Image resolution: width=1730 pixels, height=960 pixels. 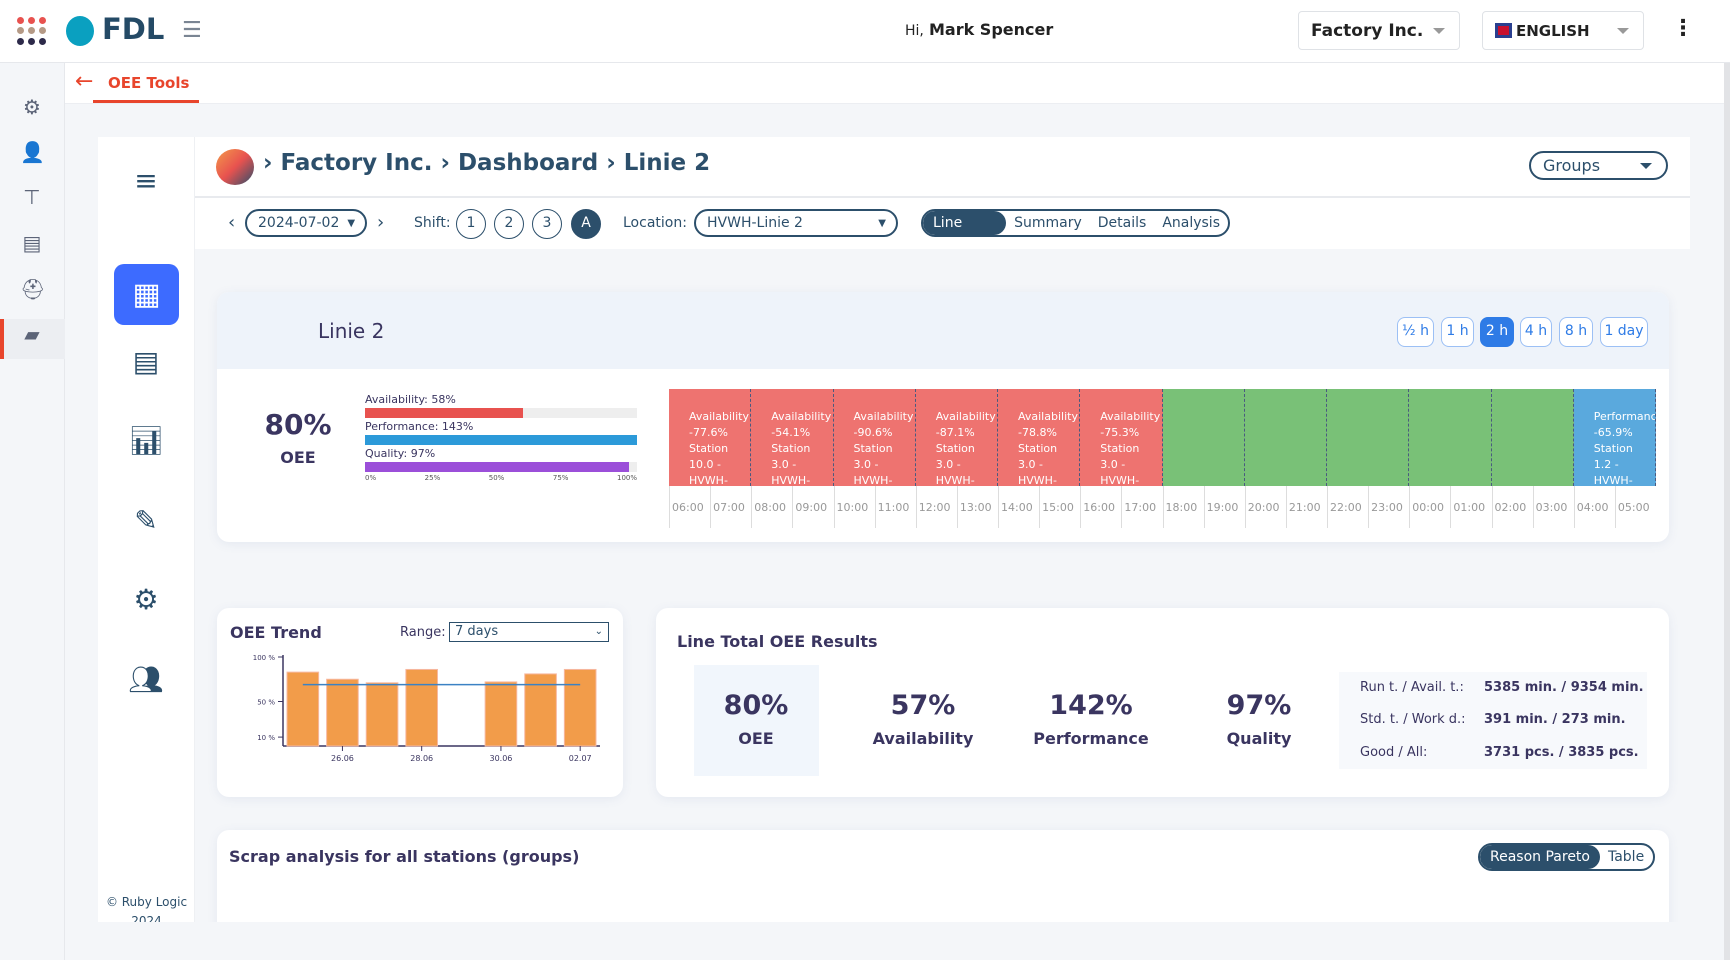 What do you see at coordinates (477, 631) in the screenshot?
I see `range-value: 7 days` at bounding box center [477, 631].